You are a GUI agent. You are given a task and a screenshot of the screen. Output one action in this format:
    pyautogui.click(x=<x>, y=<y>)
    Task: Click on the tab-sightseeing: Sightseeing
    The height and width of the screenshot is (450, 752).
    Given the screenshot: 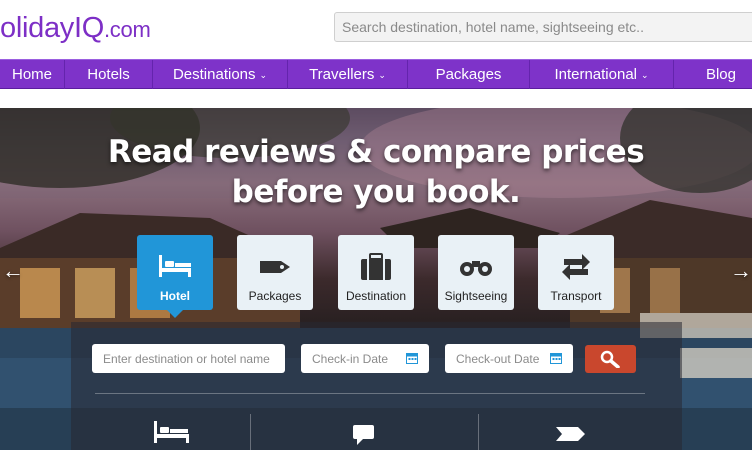 What is the action you would take?
    pyautogui.click(x=476, y=272)
    